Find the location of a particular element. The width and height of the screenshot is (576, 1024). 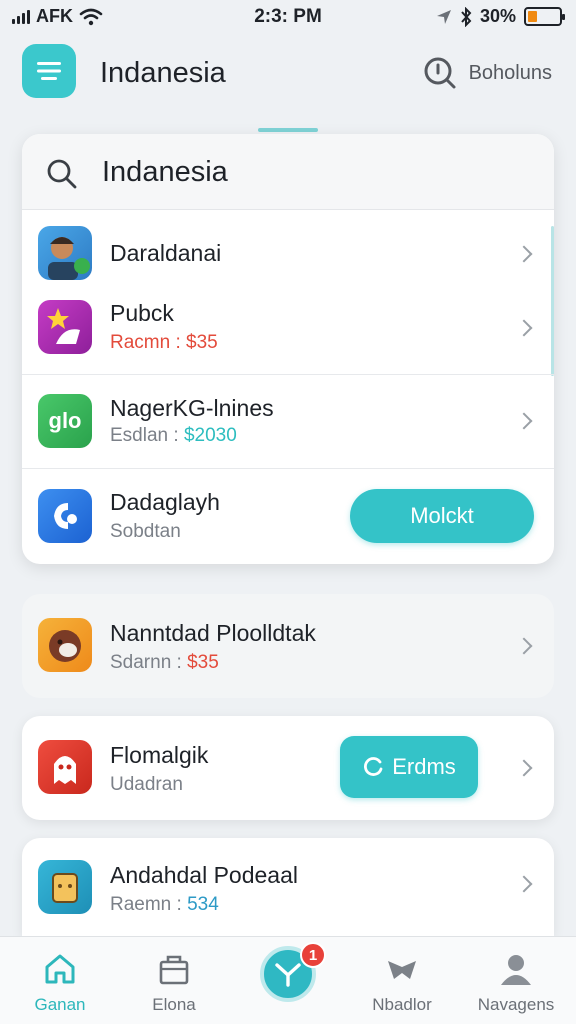

card-price: Raemn : 534 is located at coordinates (164, 905).